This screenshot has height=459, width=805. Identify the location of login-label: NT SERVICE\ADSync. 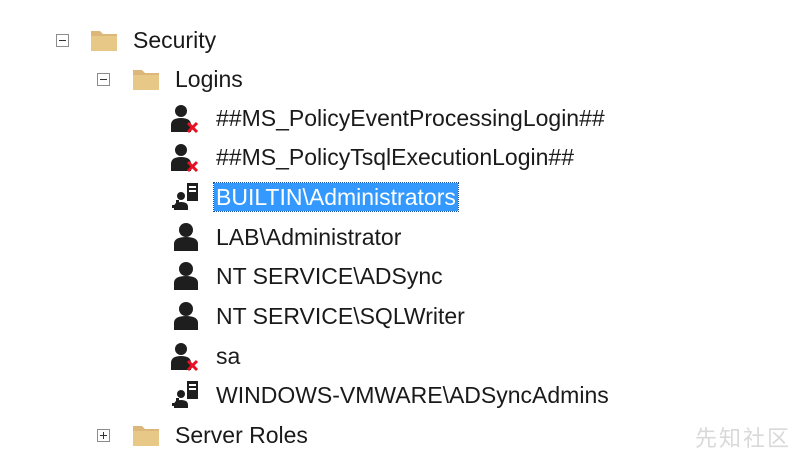
(329, 276).